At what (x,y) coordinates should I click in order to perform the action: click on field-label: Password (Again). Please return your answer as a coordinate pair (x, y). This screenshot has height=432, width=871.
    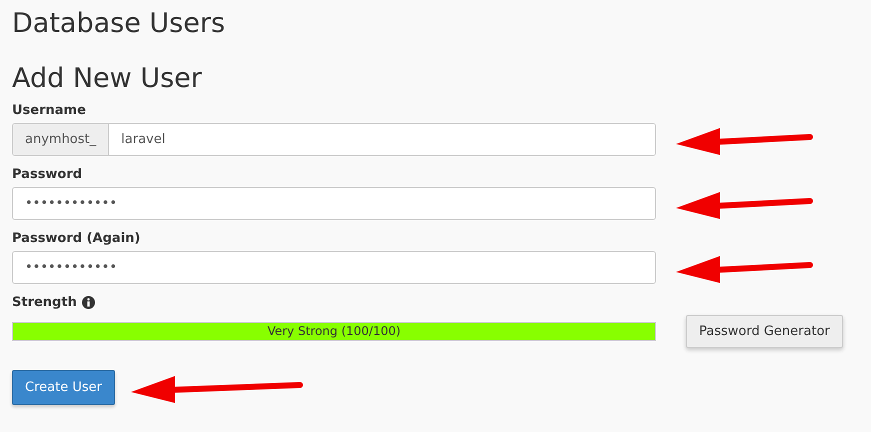
    Looking at the image, I should click on (76, 238).